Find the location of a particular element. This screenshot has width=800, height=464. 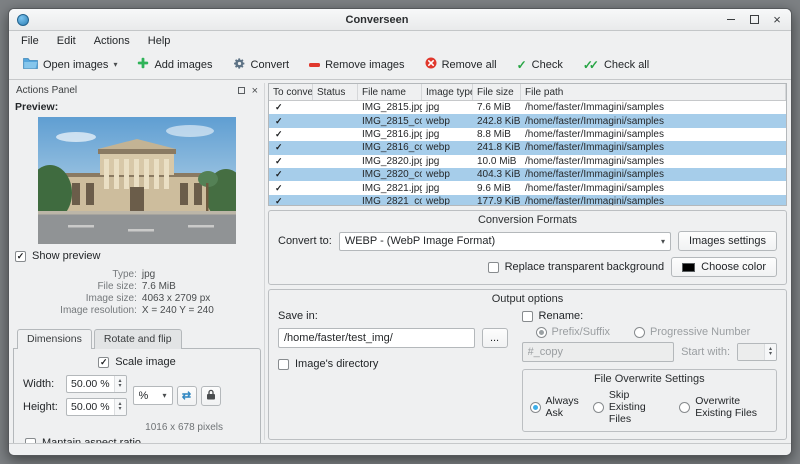

height-spinner: 50.00 % ▴ ▾ is located at coordinates (96, 407).